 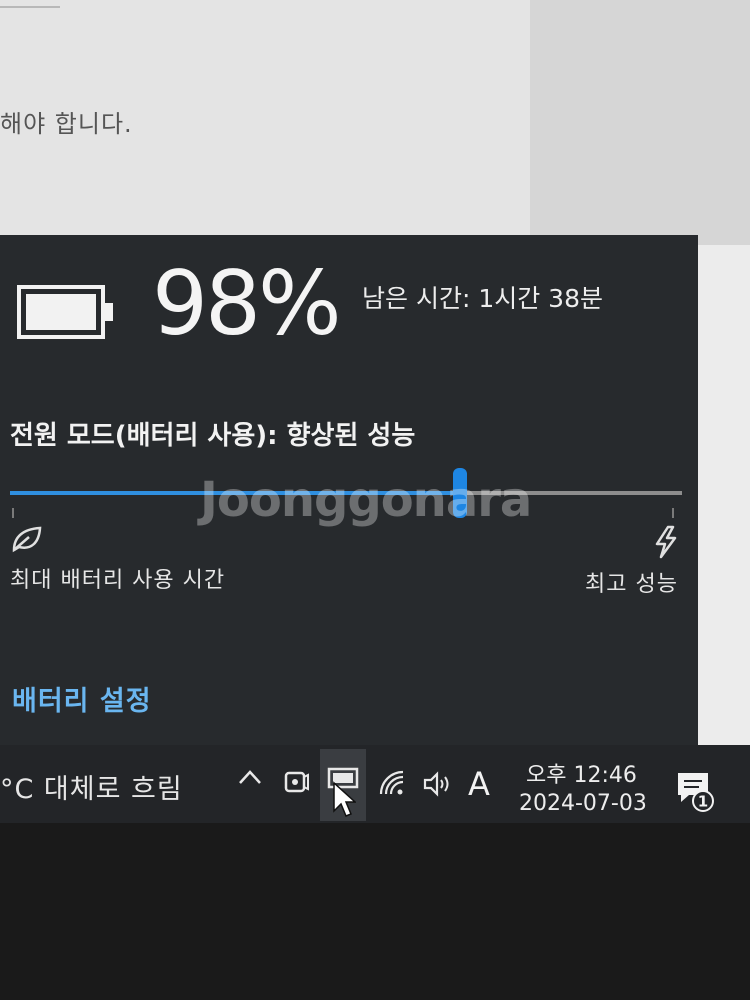 What do you see at coordinates (666, 542) in the screenshot?
I see `lightning-icon` at bounding box center [666, 542].